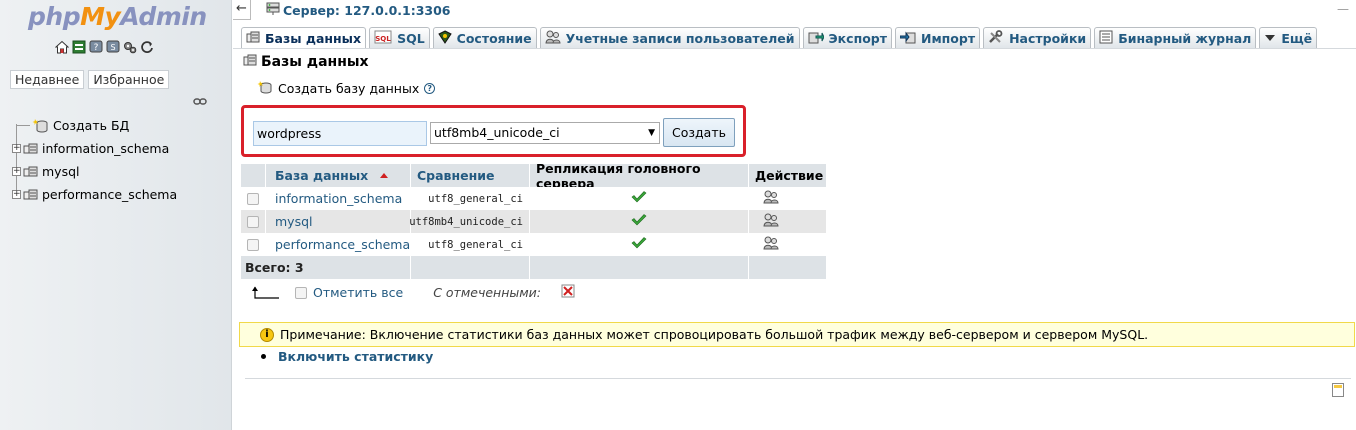 The image size is (1356, 430). What do you see at coordinates (104, 47) in the screenshot?
I see `nav-icon-bar: ? S` at bounding box center [104, 47].